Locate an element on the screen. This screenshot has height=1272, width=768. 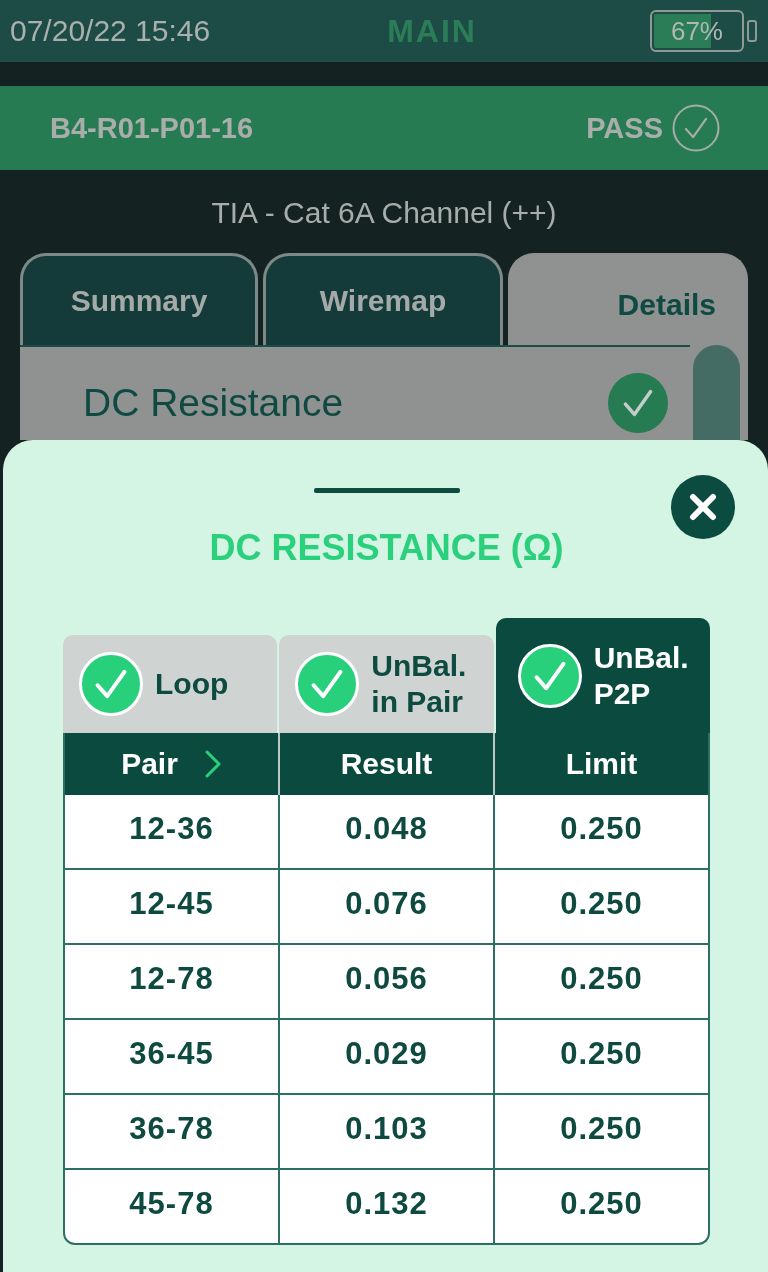
result-label: PASS is located at coordinates (624, 128).